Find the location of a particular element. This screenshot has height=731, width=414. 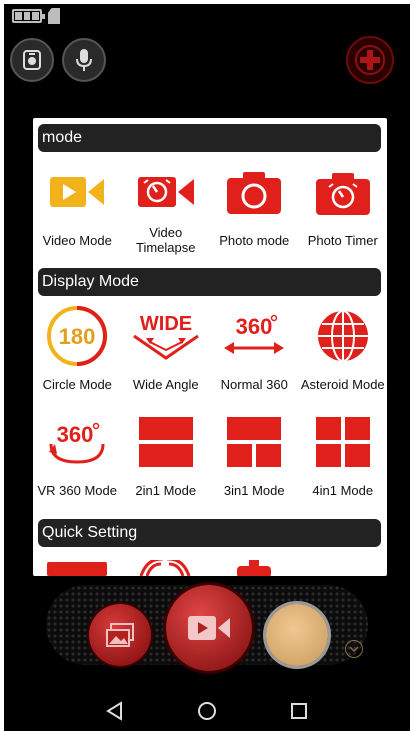

camera-switch-icon is located at coordinates (32, 60).